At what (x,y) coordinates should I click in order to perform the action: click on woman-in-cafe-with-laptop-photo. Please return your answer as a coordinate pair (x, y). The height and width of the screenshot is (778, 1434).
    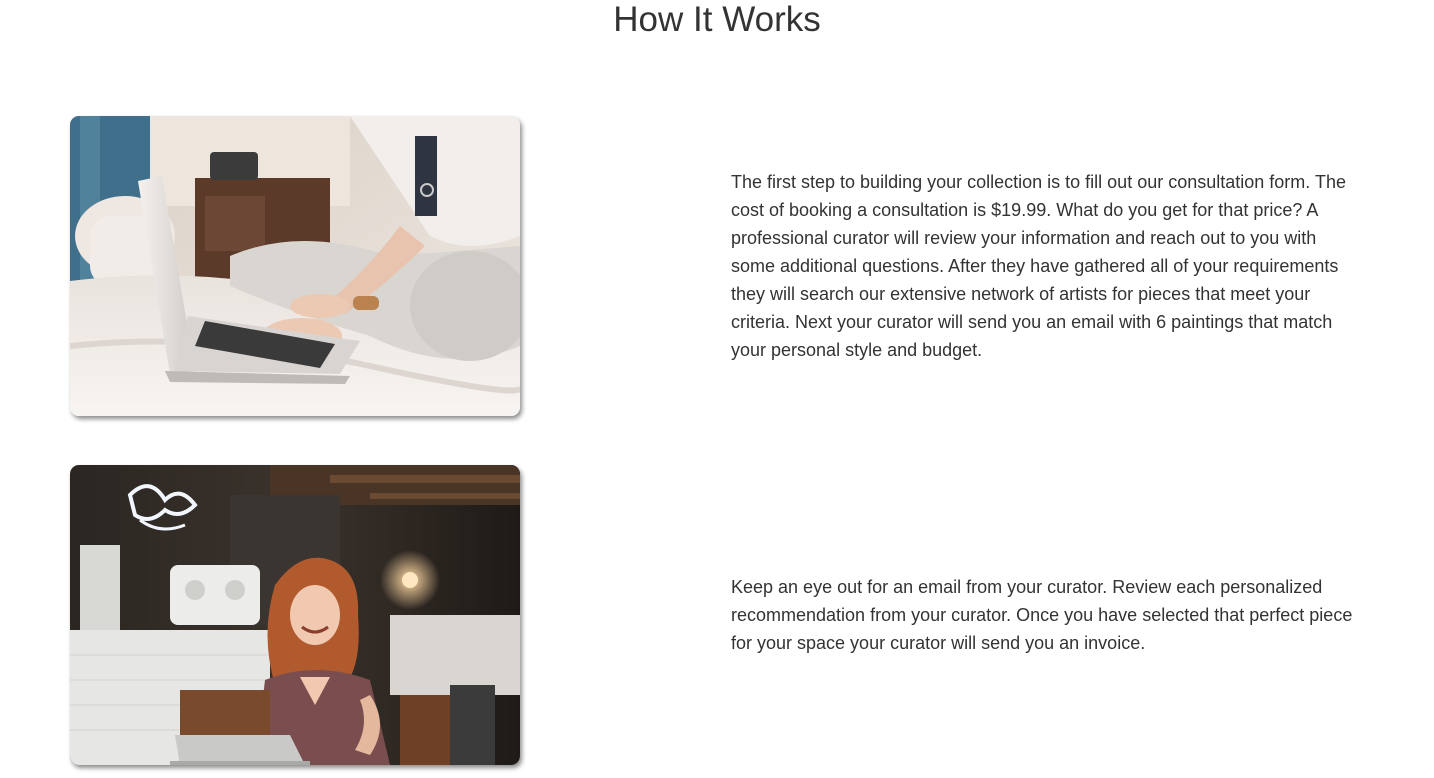
    Looking at the image, I should click on (295, 615).